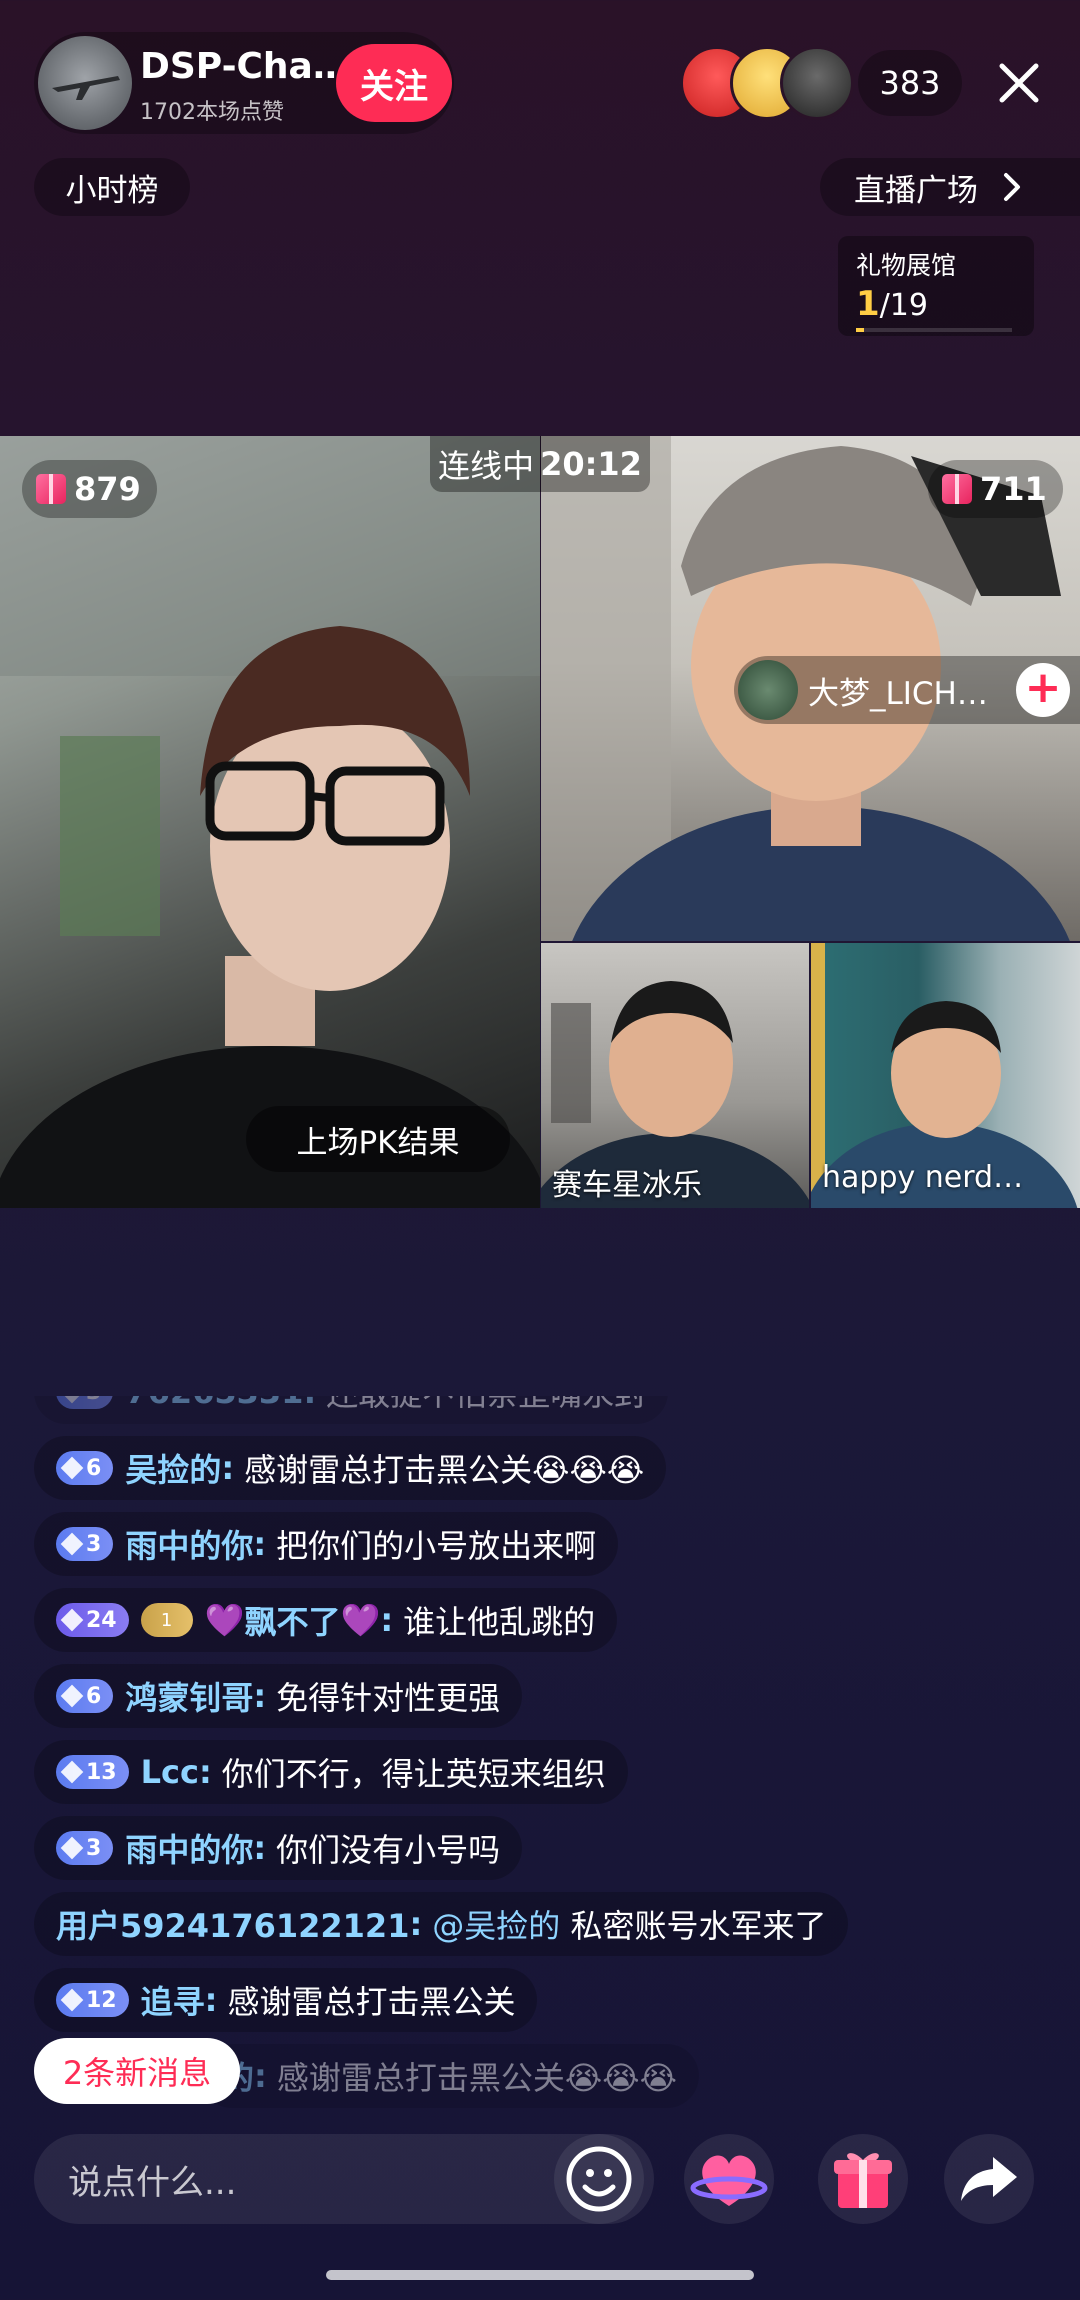 This screenshot has height=2300, width=1080. What do you see at coordinates (916, 190) in the screenshot?
I see `live-plaza-label: 直播广场` at bounding box center [916, 190].